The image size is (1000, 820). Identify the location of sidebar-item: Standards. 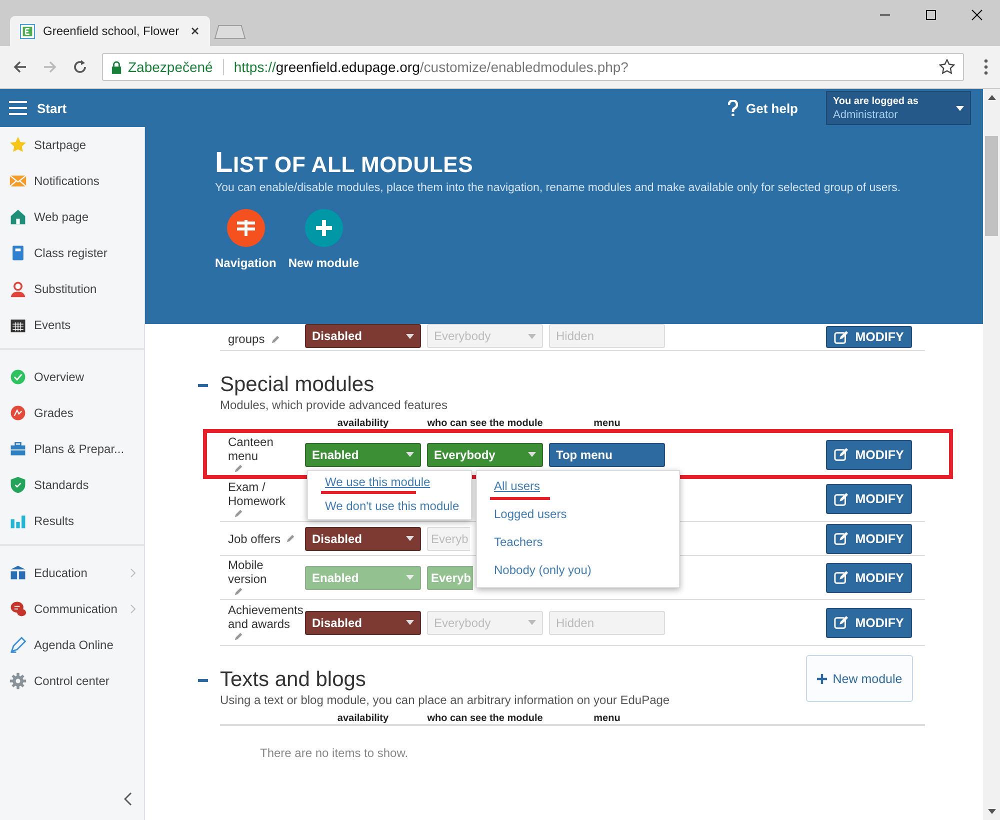
(72, 485).